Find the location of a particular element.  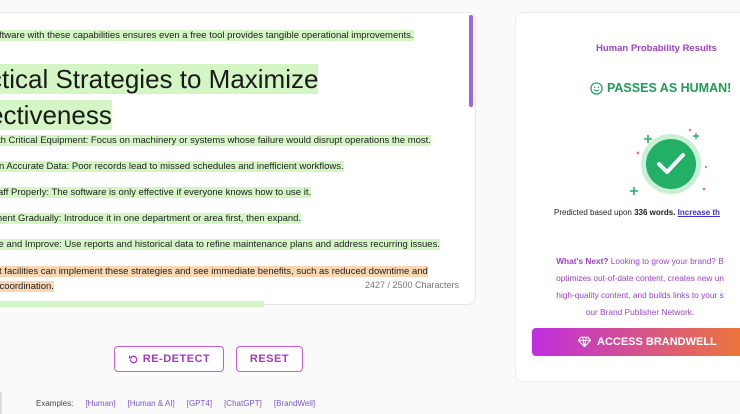

editor-heading-continued: ectiveness is located at coordinates (56, 115).